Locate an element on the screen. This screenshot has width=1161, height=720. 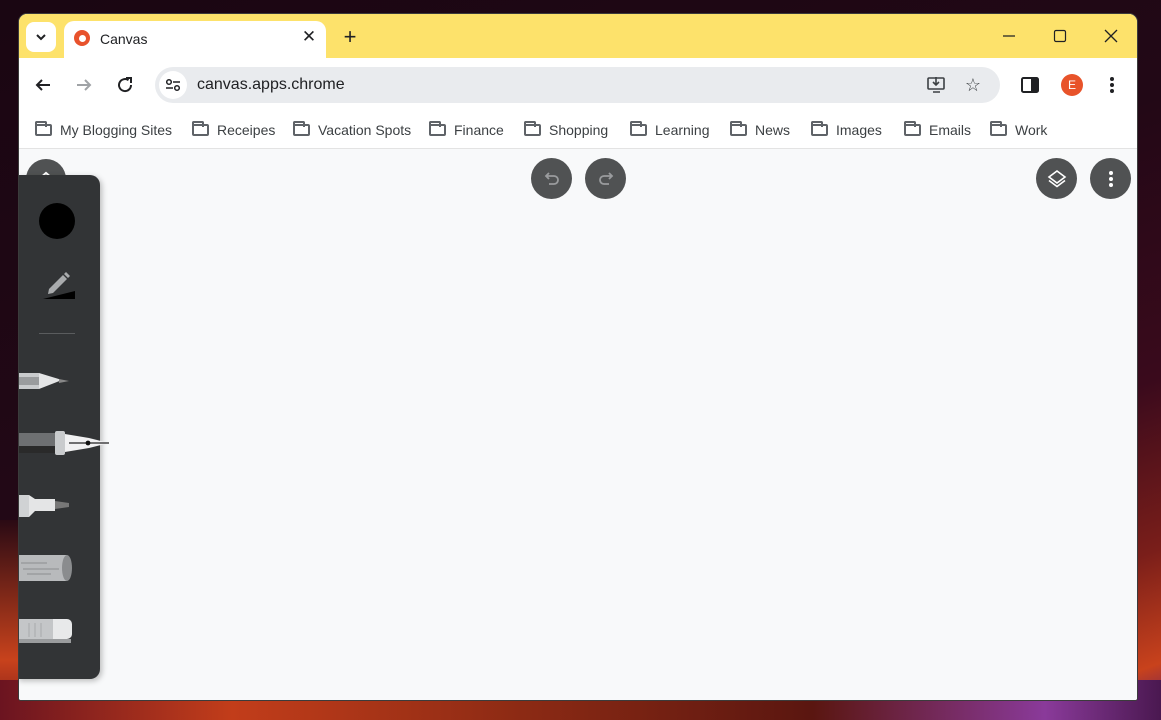
minimize-icon is located at coordinates (1009, 36).